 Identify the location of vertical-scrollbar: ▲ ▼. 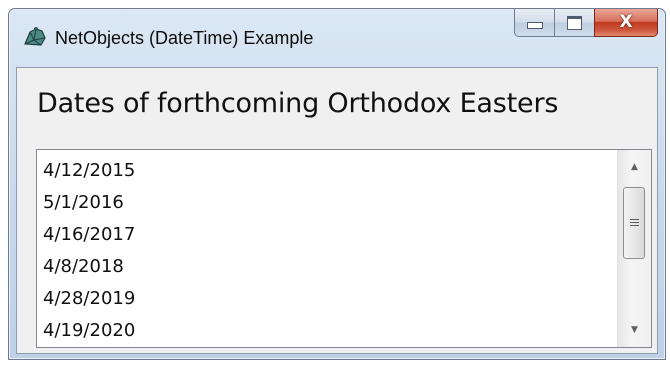
(634, 248).